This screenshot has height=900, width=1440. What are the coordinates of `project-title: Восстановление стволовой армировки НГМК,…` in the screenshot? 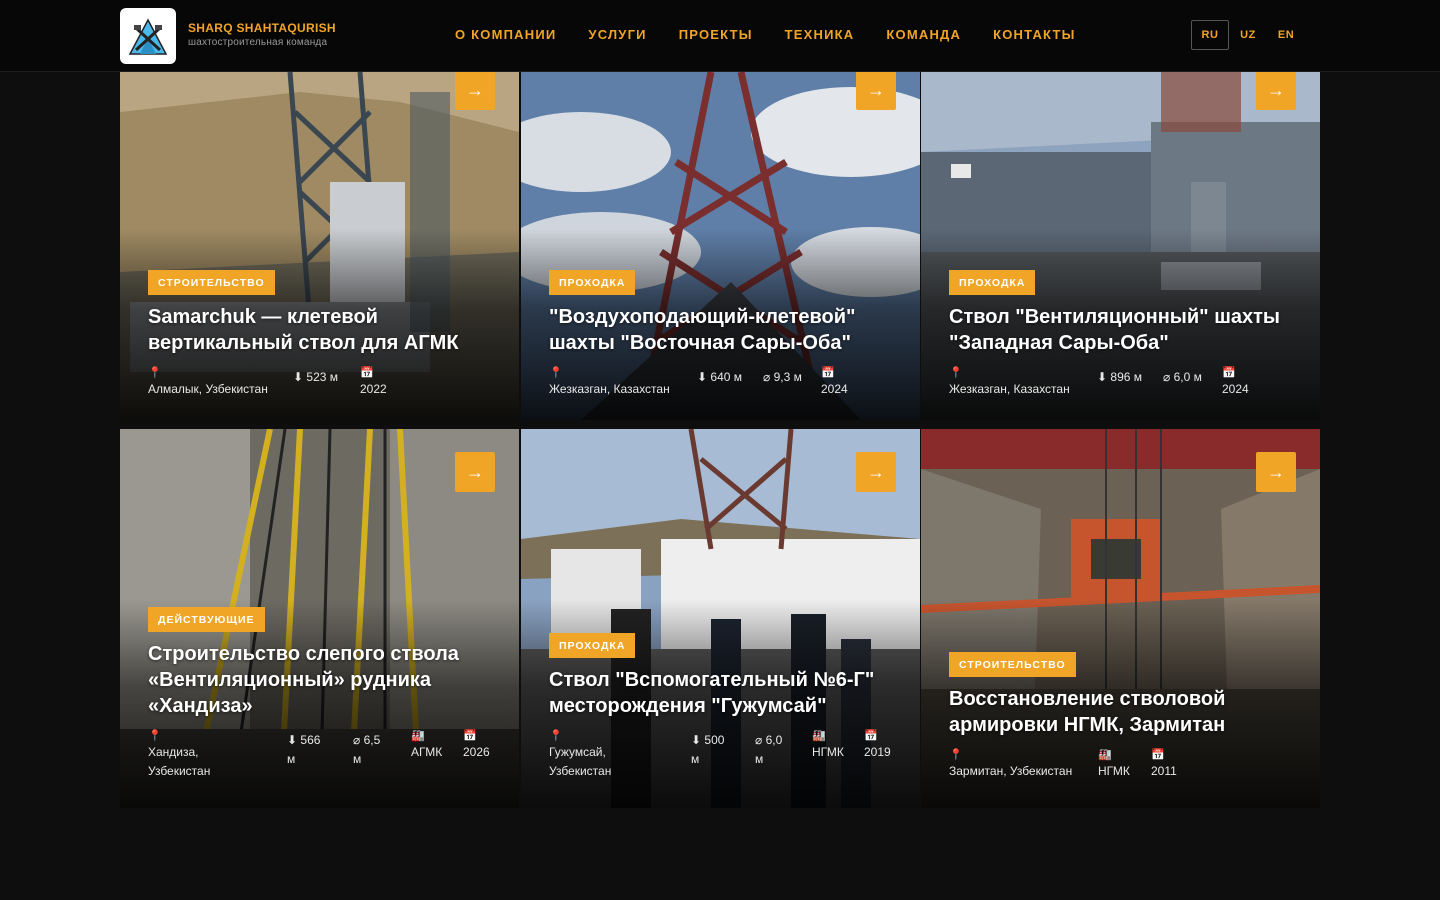 It's located at (1099, 712).